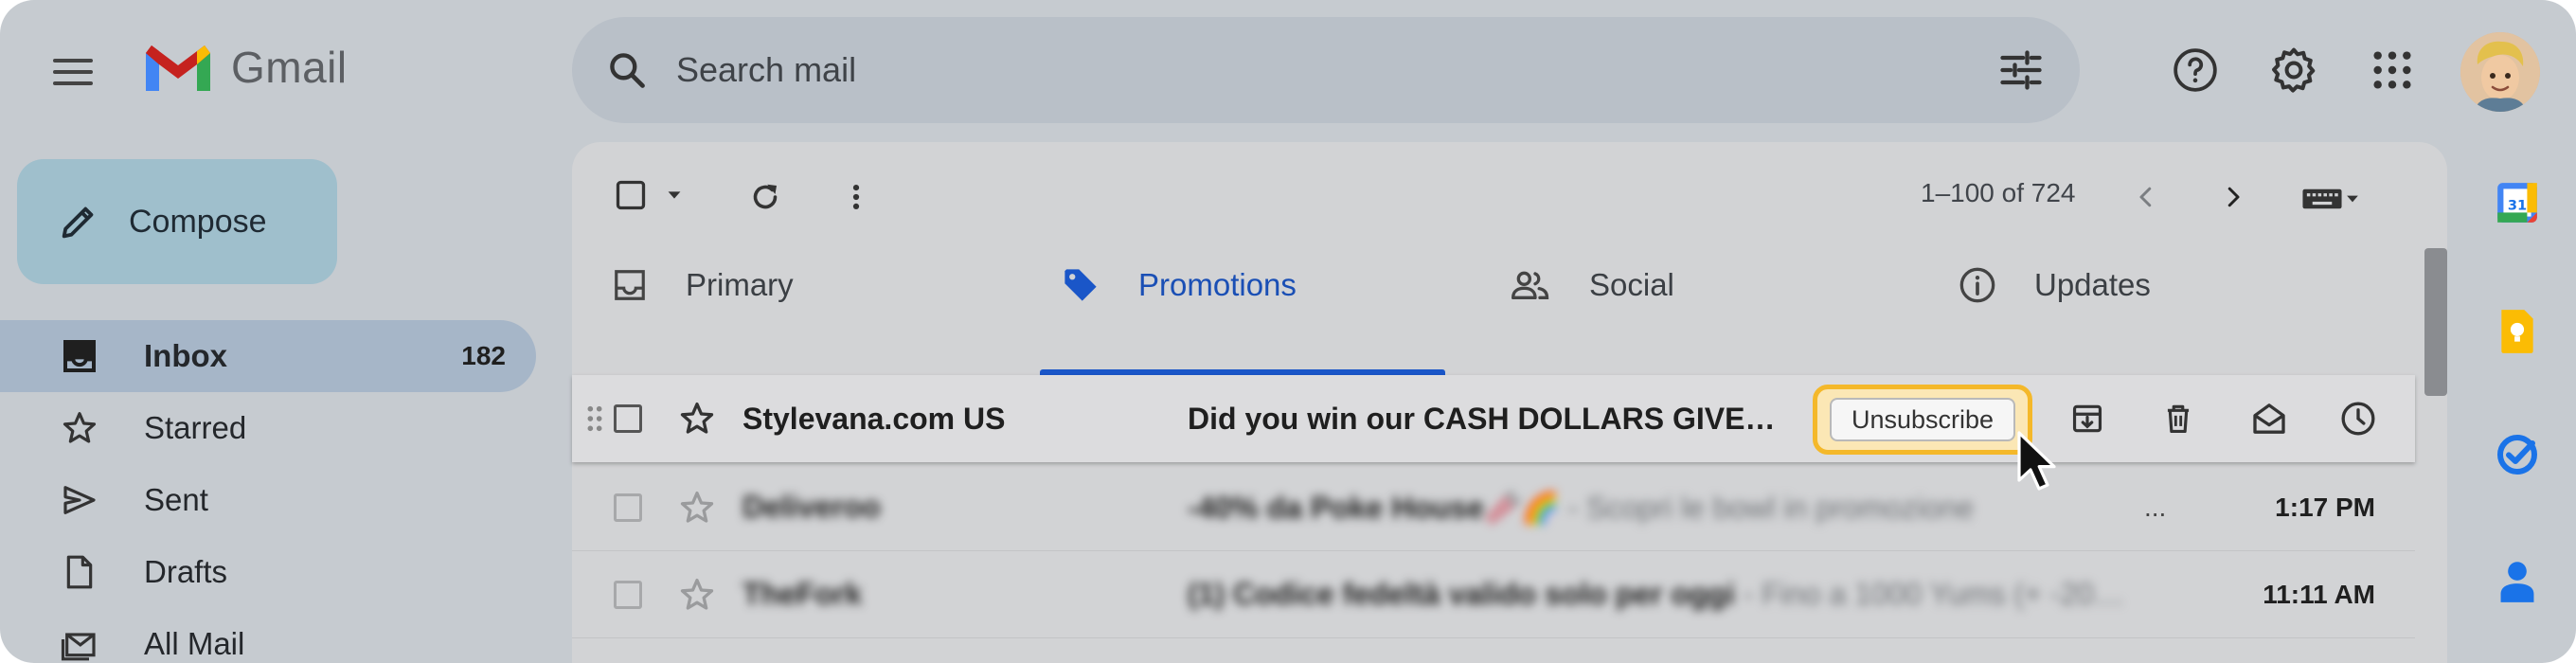  What do you see at coordinates (1461, 594) in the screenshot?
I see `email-subject-text: (1) Codice fedeltà valido solo per oggi` at bounding box center [1461, 594].